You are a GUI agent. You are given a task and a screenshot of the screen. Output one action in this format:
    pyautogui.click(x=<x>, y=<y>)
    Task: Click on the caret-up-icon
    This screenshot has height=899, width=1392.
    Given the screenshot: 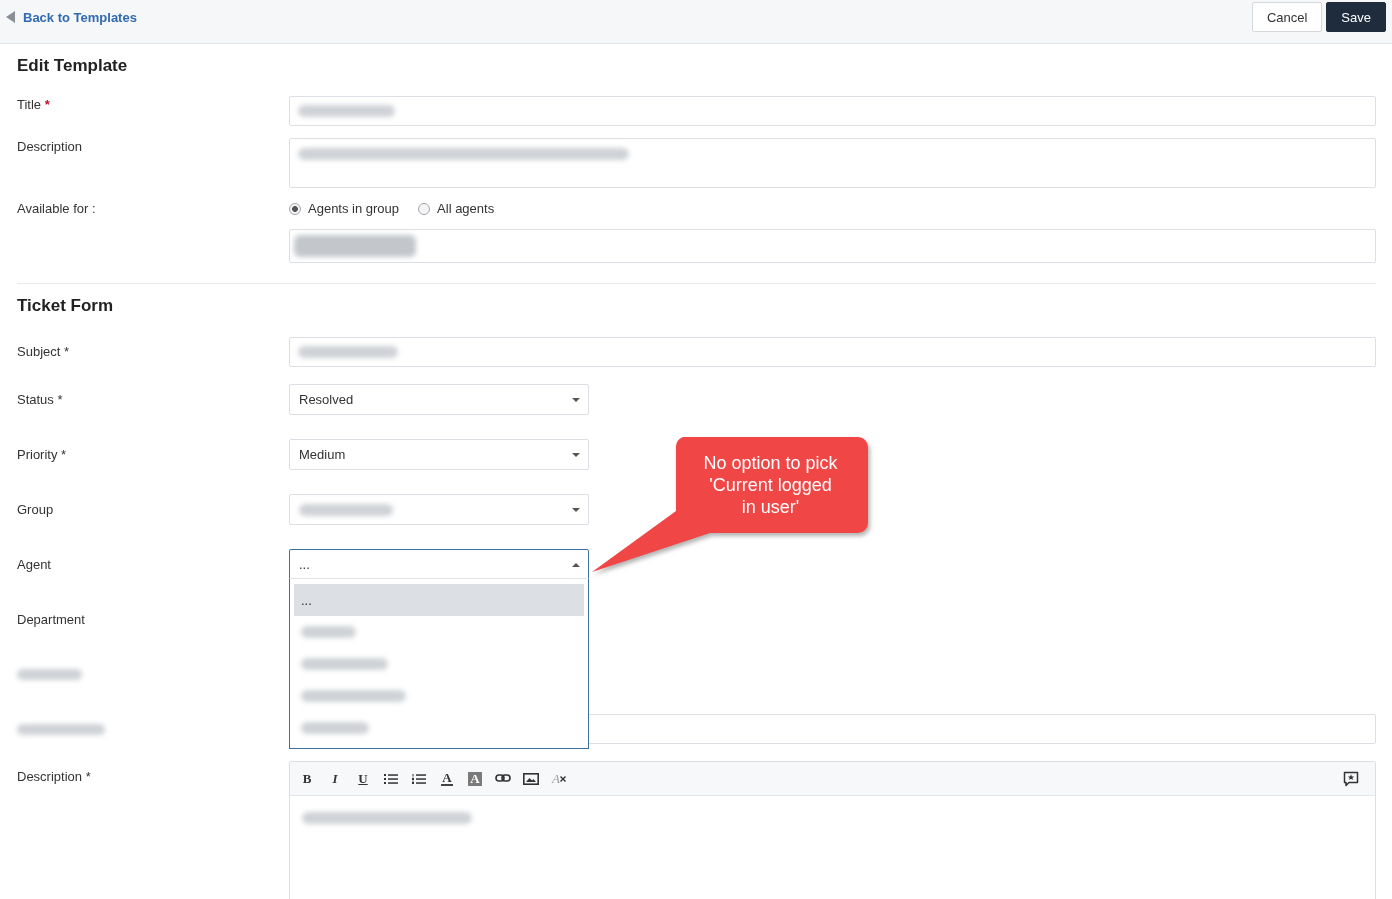 What is the action you would take?
    pyautogui.click(x=576, y=564)
    